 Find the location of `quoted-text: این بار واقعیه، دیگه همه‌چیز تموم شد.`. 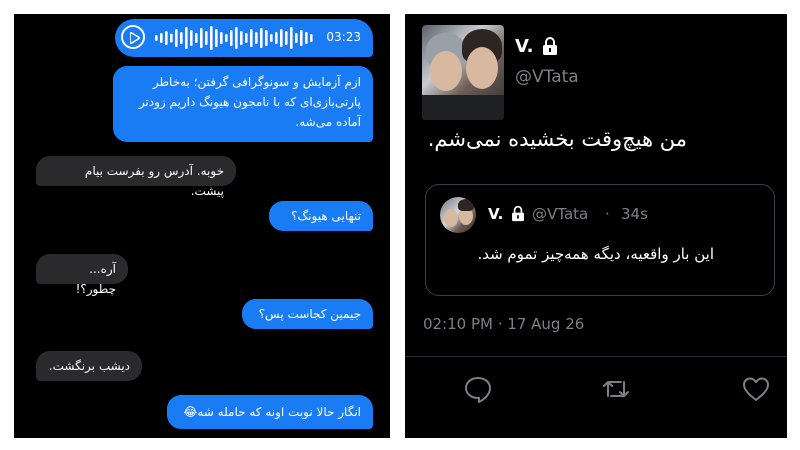

quoted-text: این بار واقعیه، دیگه همه‌چیز تموم شد. is located at coordinates (595, 254).